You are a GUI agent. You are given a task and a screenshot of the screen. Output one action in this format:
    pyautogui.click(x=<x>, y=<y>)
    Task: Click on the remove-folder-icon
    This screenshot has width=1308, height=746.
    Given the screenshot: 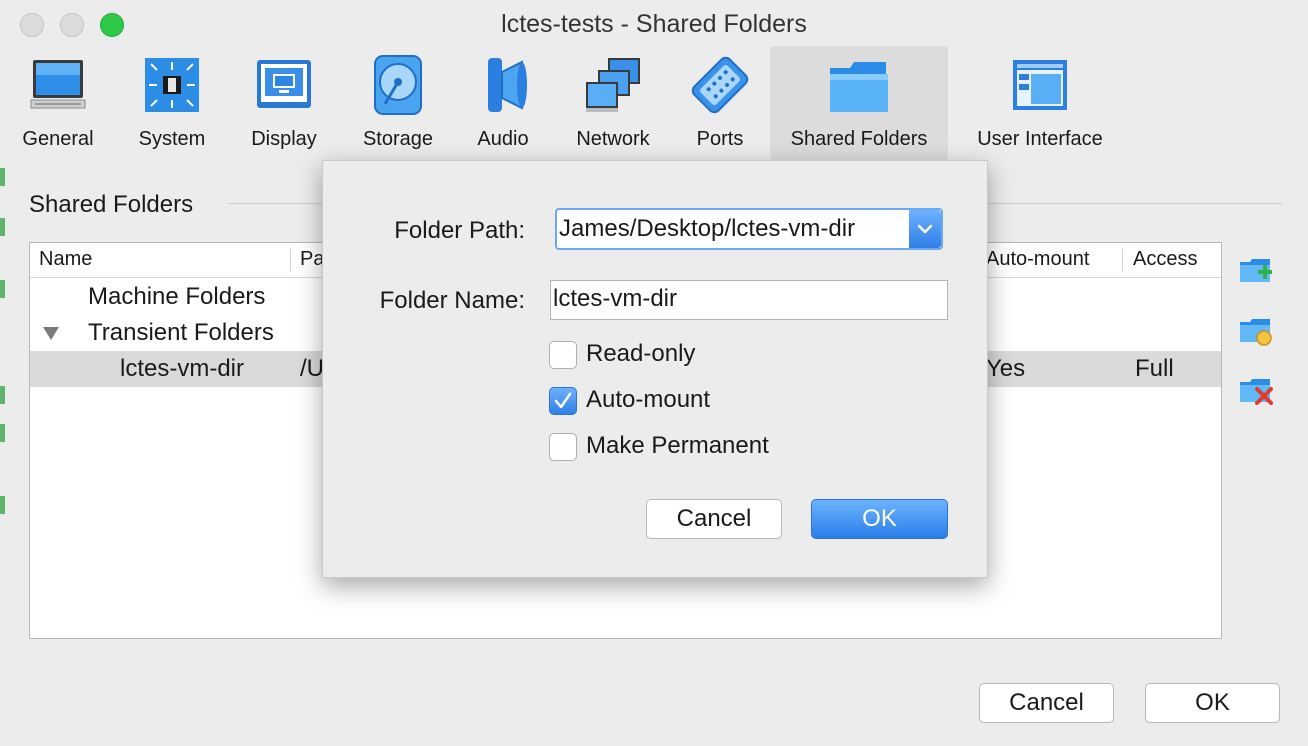 What is the action you would take?
    pyautogui.click(x=1256, y=390)
    